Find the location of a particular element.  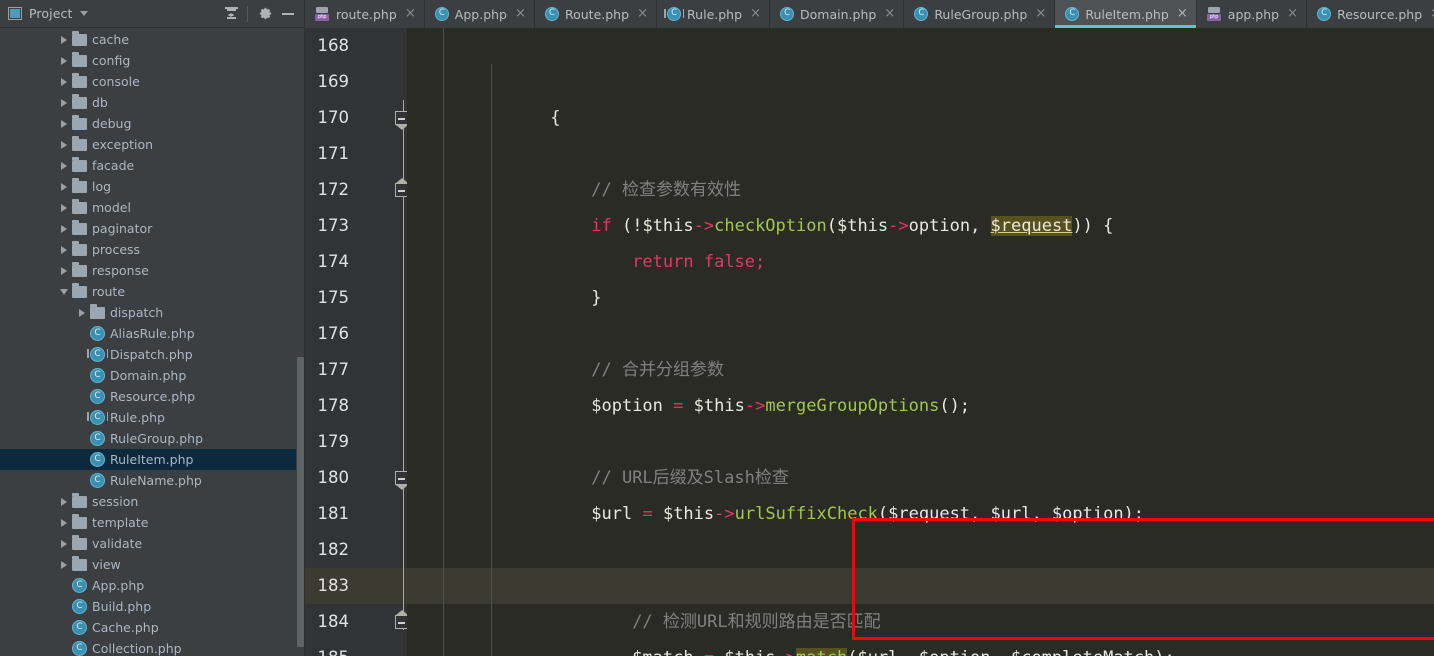

gutter-line: 169 is located at coordinates (356, 82).